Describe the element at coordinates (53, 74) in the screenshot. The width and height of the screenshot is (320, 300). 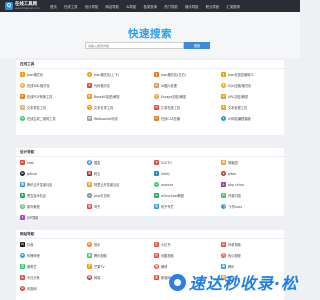
I see `link-item: J Json格式化` at that location.